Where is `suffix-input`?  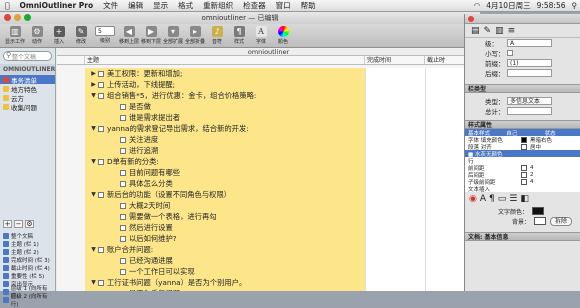 suffix-input is located at coordinates (529, 73).